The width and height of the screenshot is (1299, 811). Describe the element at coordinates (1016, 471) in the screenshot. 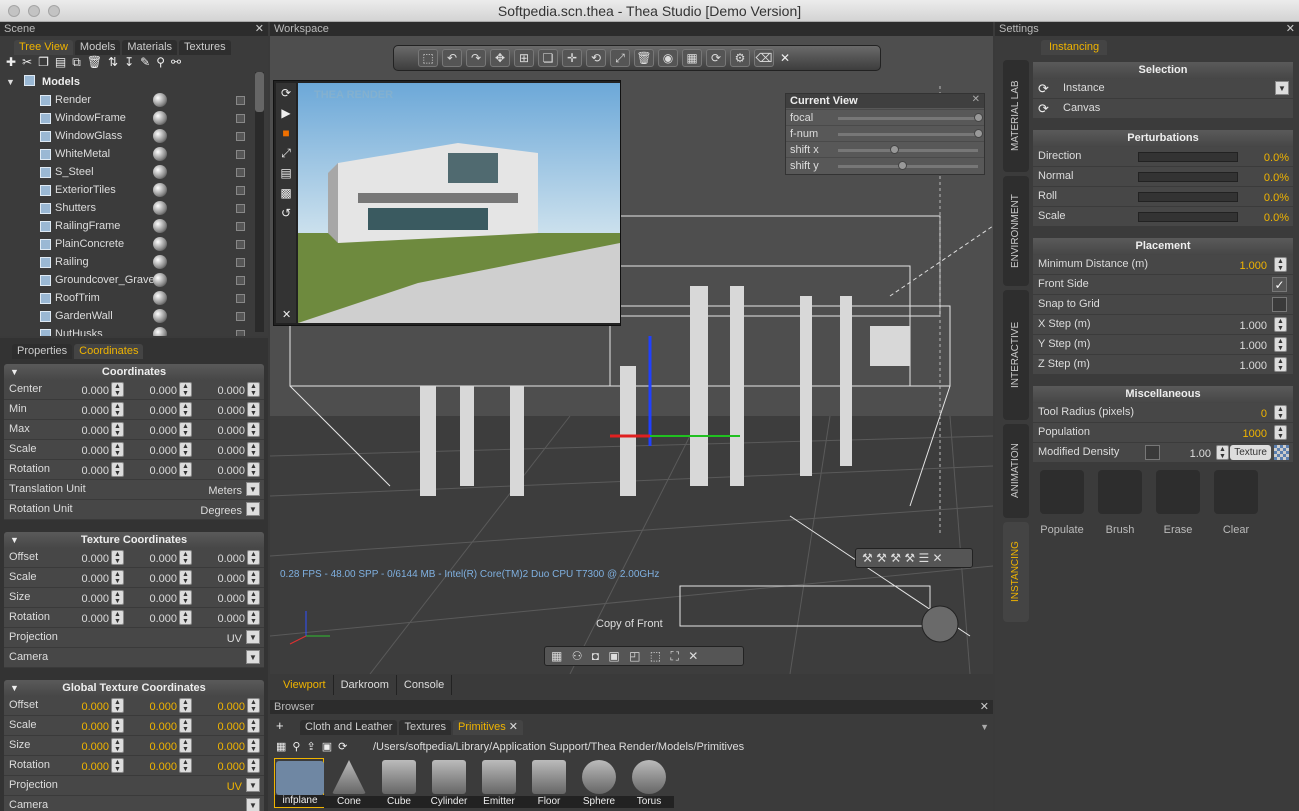

I see `side-tab-animation: ANIMATION` at that location.